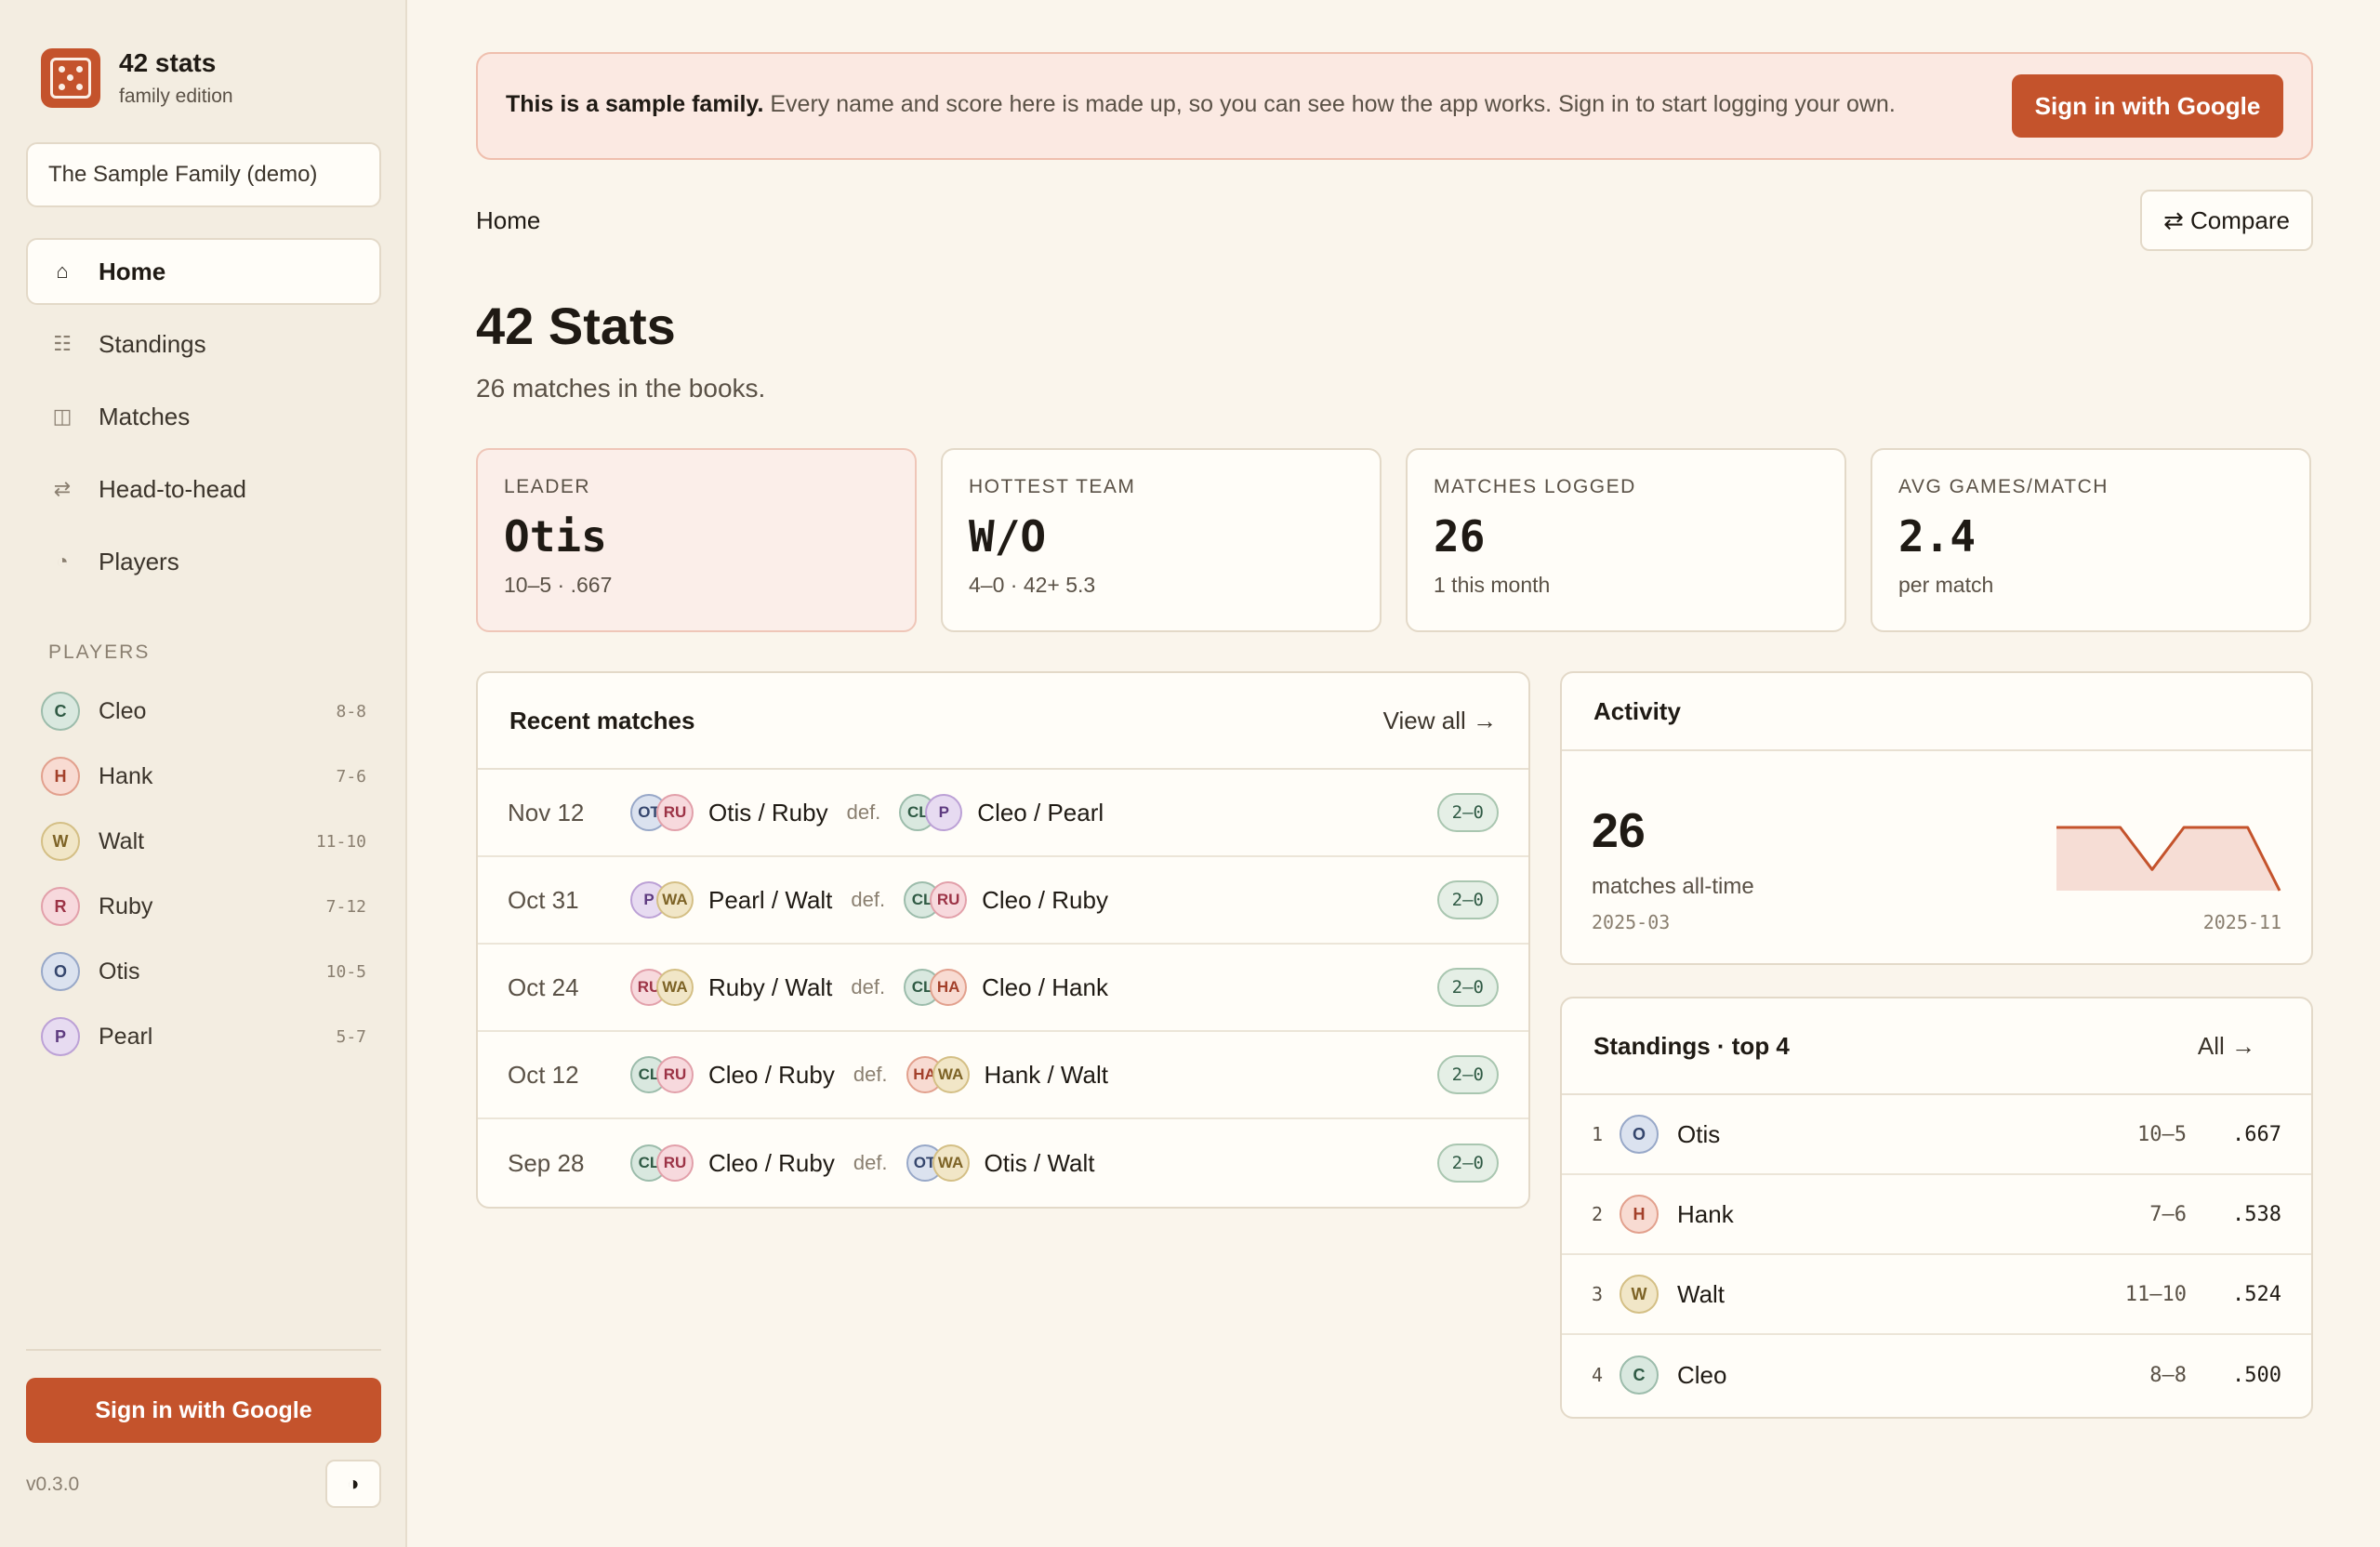 Image resolution: width=2380 pixels, height=1547 pixels. I want to click on brand-subtitle: family edition, so click(176, 96).